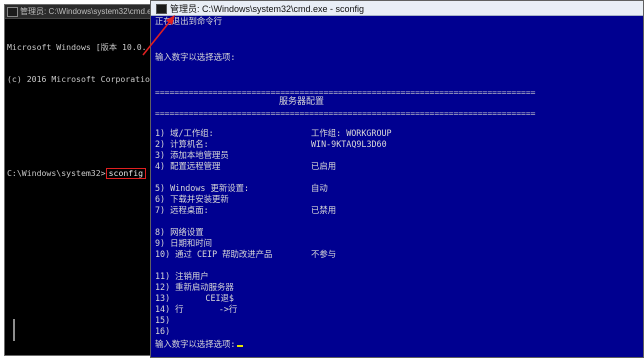 The width and height of the screenshot is (644, 360). What do you see at coordinates (126, 173) in the screenshot?
I see `sconfig-command-highlight: sconfig` at bounding box center [126, 173].